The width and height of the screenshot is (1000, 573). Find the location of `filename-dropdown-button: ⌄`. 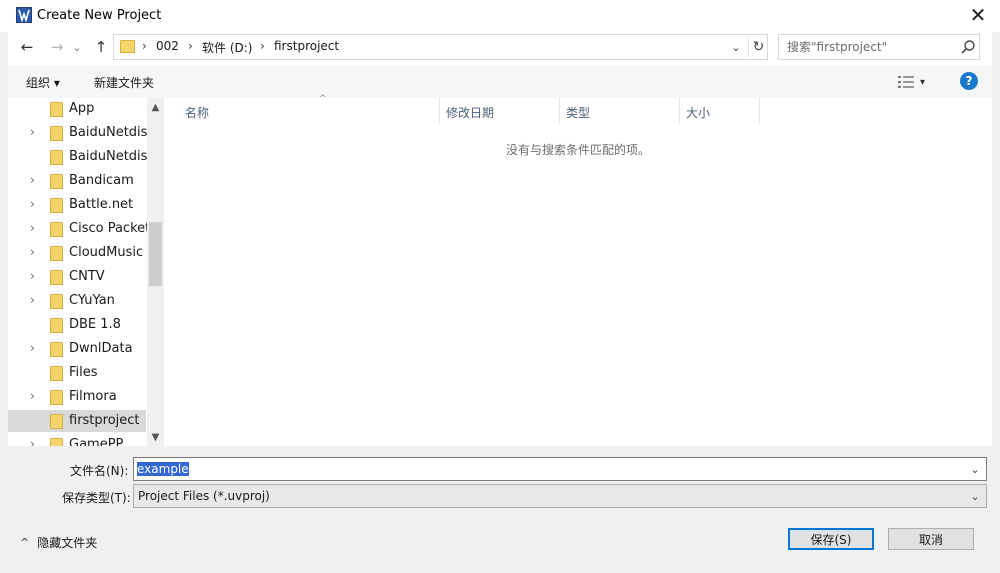

filename-dropdown-button: ⌄ is located at coordinates (975, 469).